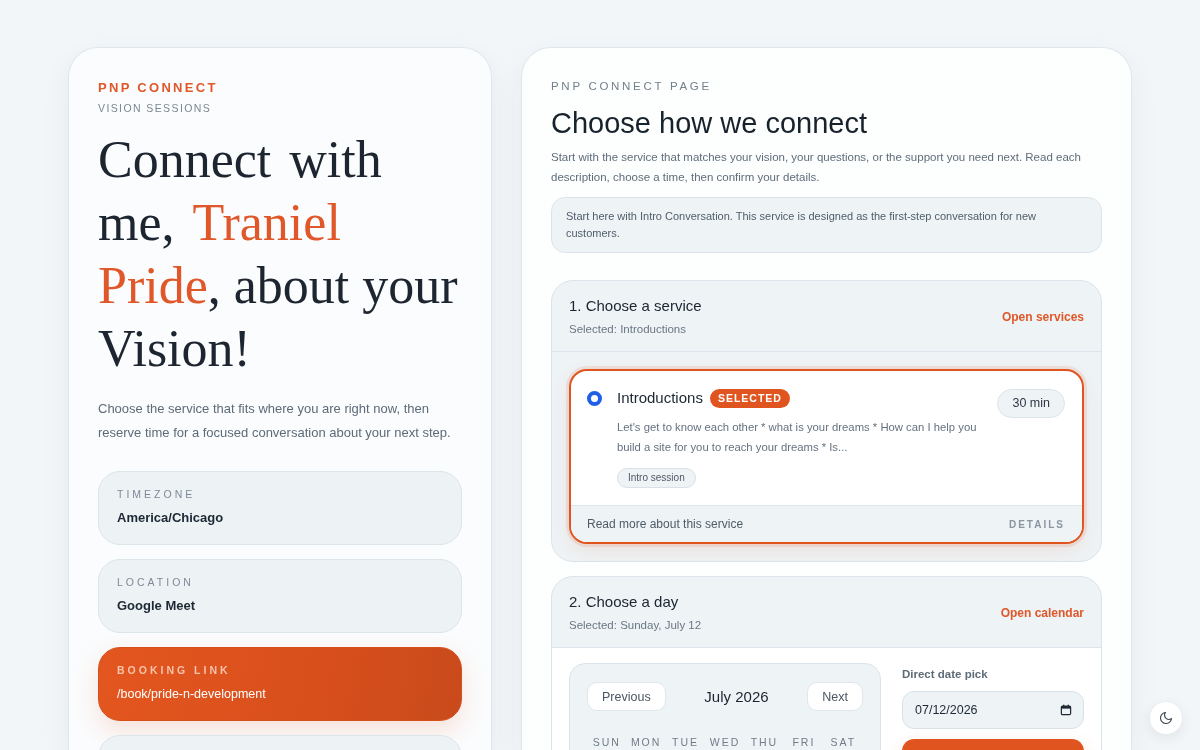 This screenshot has height=750, width=1200. What do you see at coordinates (826, 456) in the screenshot?
I see `service-option` at bounding box center [826, 456].